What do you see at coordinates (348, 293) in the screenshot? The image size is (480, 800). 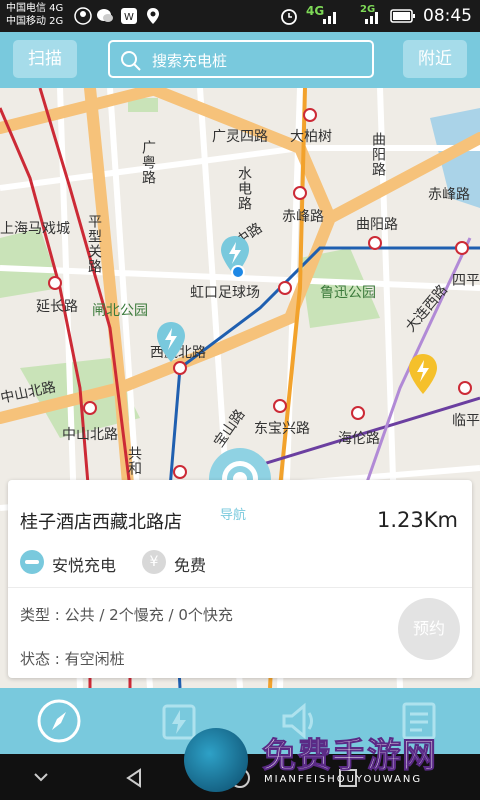 I see `map-label: 鲁迅公园` at bounding box center [348, 293].